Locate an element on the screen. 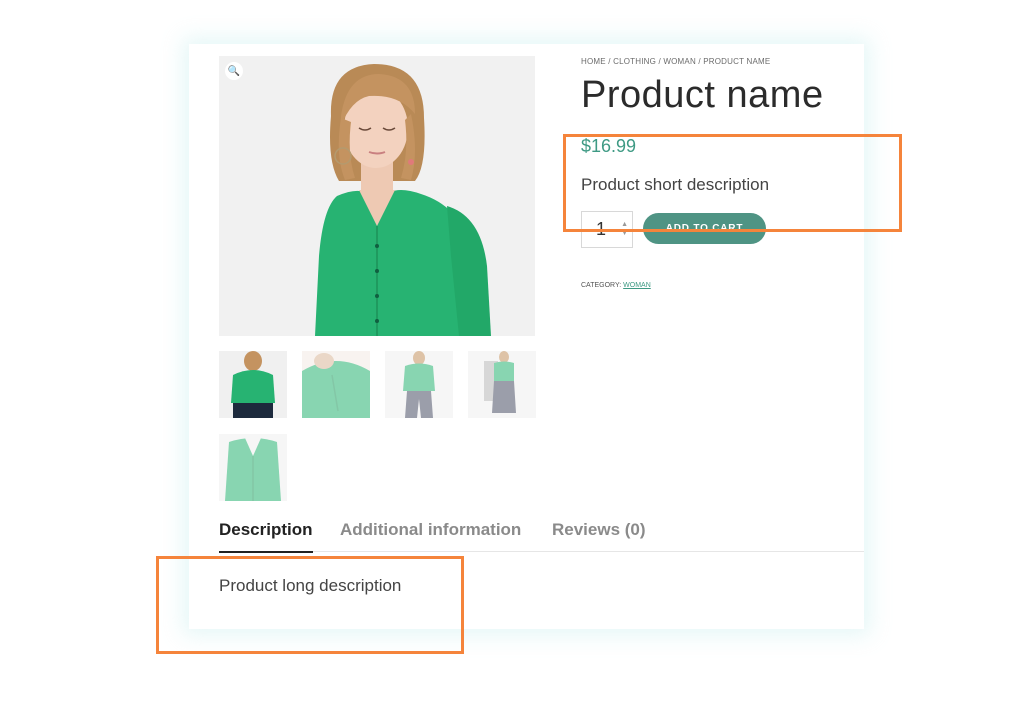 The width and height of the screenshot is (1024, 714). product-price: $16.99 is located at coordinates (609, 146).